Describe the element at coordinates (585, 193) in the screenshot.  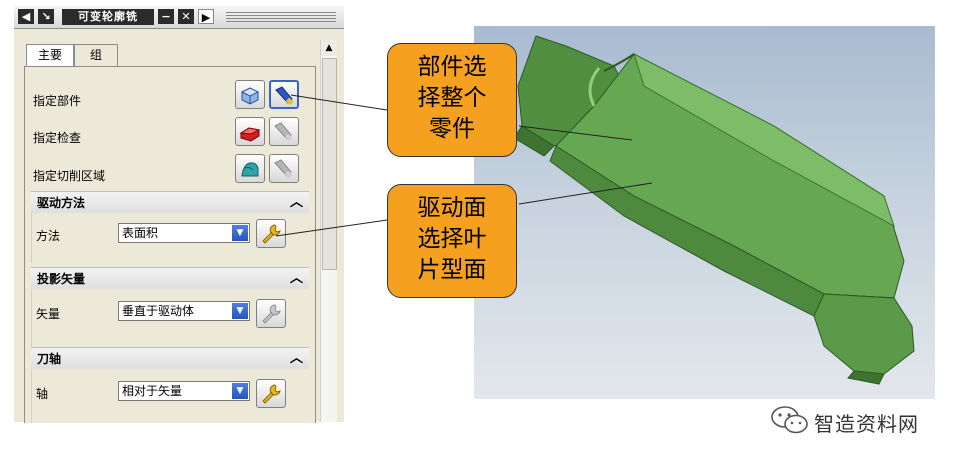
I see `leader-line-drive-model` at that location.